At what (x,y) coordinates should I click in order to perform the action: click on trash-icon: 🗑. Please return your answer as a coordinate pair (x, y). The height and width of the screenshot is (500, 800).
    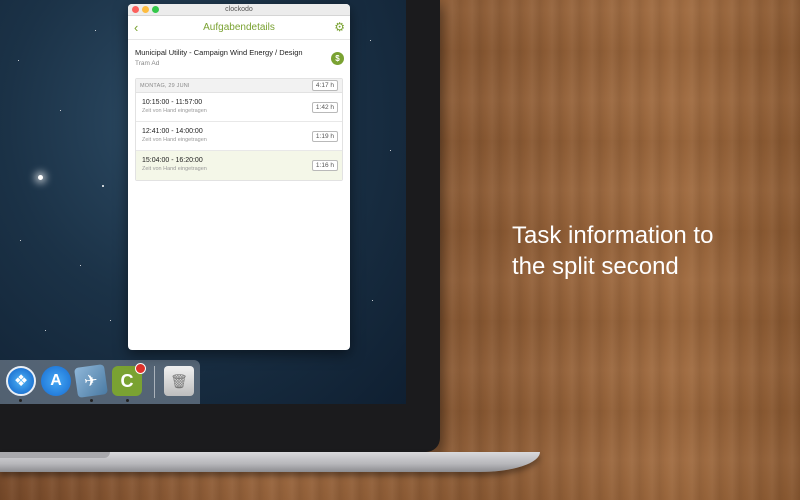
    Looking at the image, I should click on (179, 381).